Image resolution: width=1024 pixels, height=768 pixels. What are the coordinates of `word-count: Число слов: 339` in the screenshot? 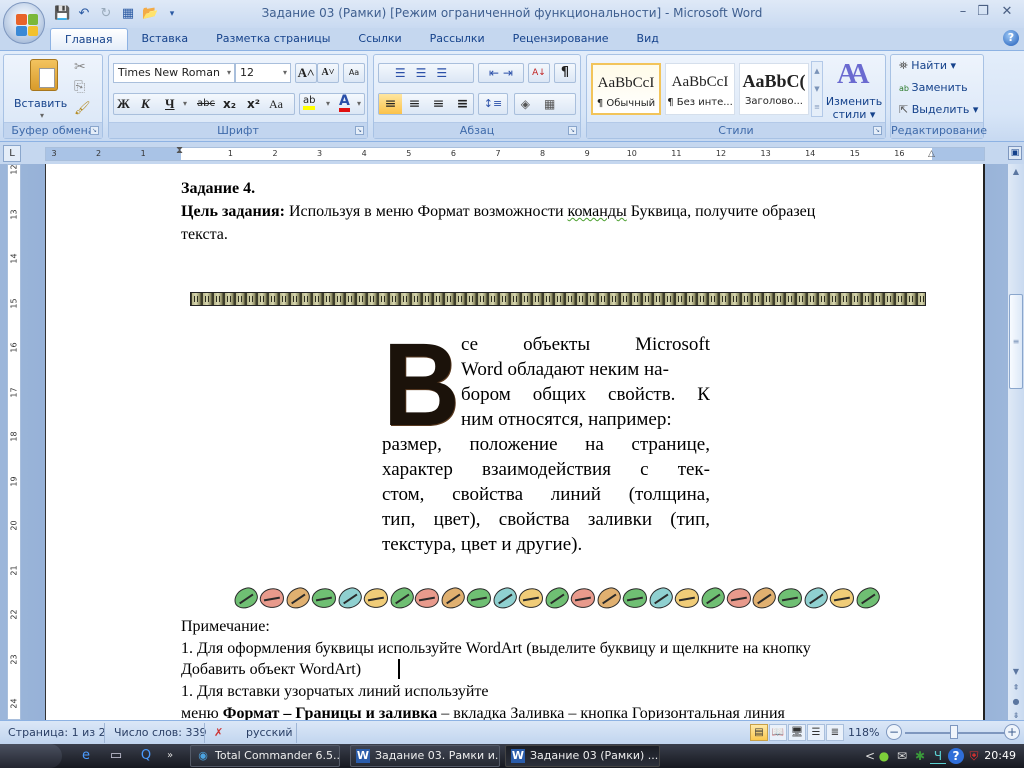 It's located at (160, 733).